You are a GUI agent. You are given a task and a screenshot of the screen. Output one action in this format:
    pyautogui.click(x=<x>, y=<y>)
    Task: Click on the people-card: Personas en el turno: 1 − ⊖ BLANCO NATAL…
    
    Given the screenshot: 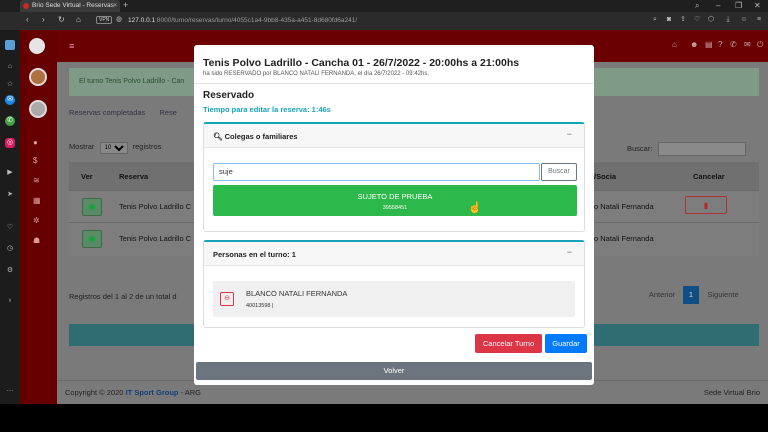 What is the action you would take?
    pyautogui.click(x=394, y=284)
    